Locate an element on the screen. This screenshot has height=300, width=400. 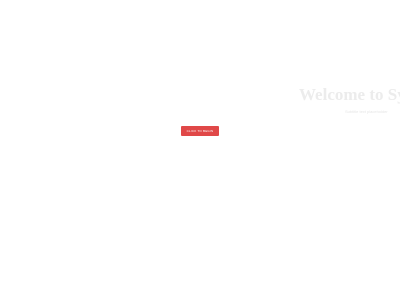
hero-subtitle: Subtitle text placeholder is located at coordinates (366, 111).